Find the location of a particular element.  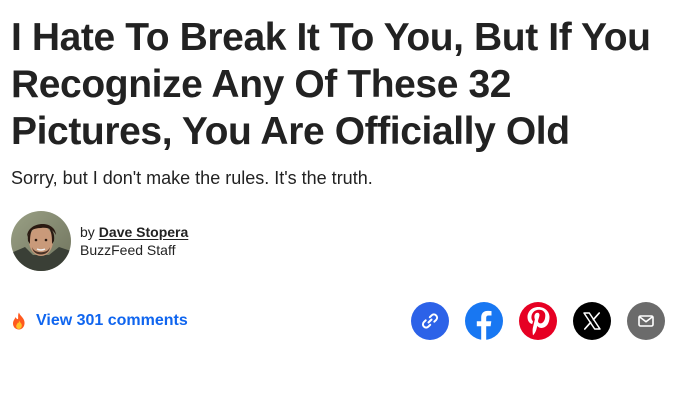

share-bar is located at coordinates (538, 321).